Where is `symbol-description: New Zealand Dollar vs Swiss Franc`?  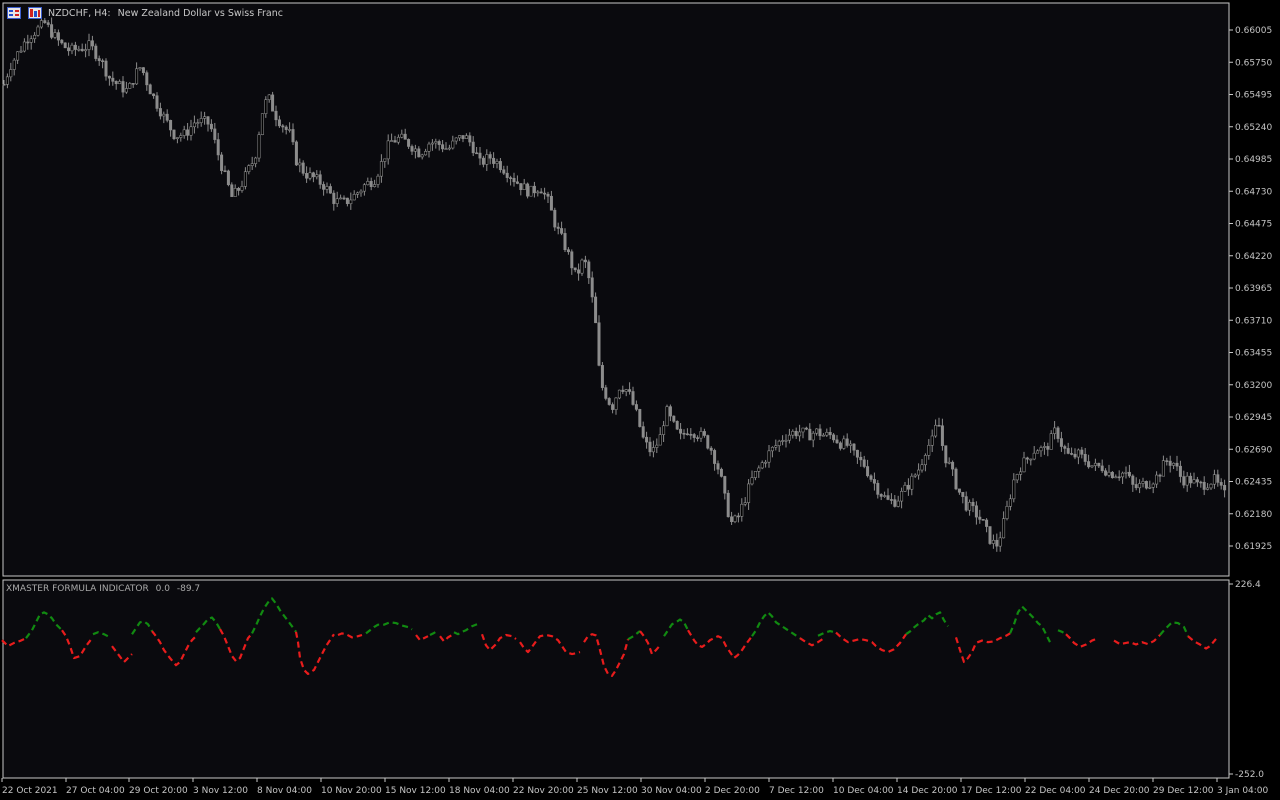 symbol-description: New Zealand Dollar vs Swiss Franc is located at coordinates (200, 13).